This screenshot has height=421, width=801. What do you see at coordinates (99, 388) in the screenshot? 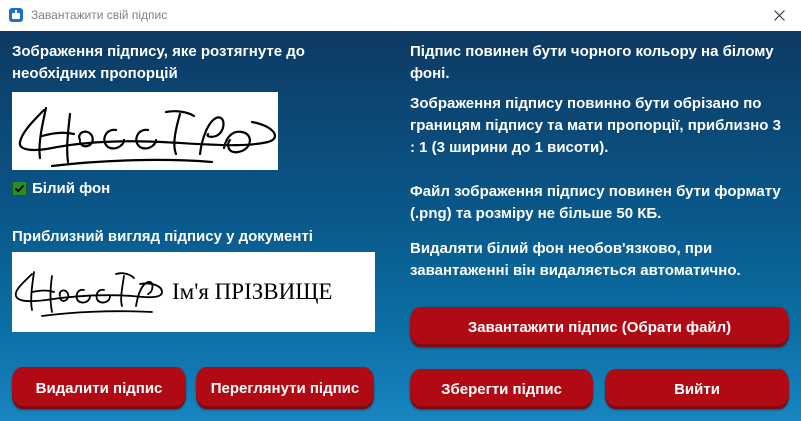
I see `delete-signature-button: Видалити підпис` at bounding box center [99, 388].